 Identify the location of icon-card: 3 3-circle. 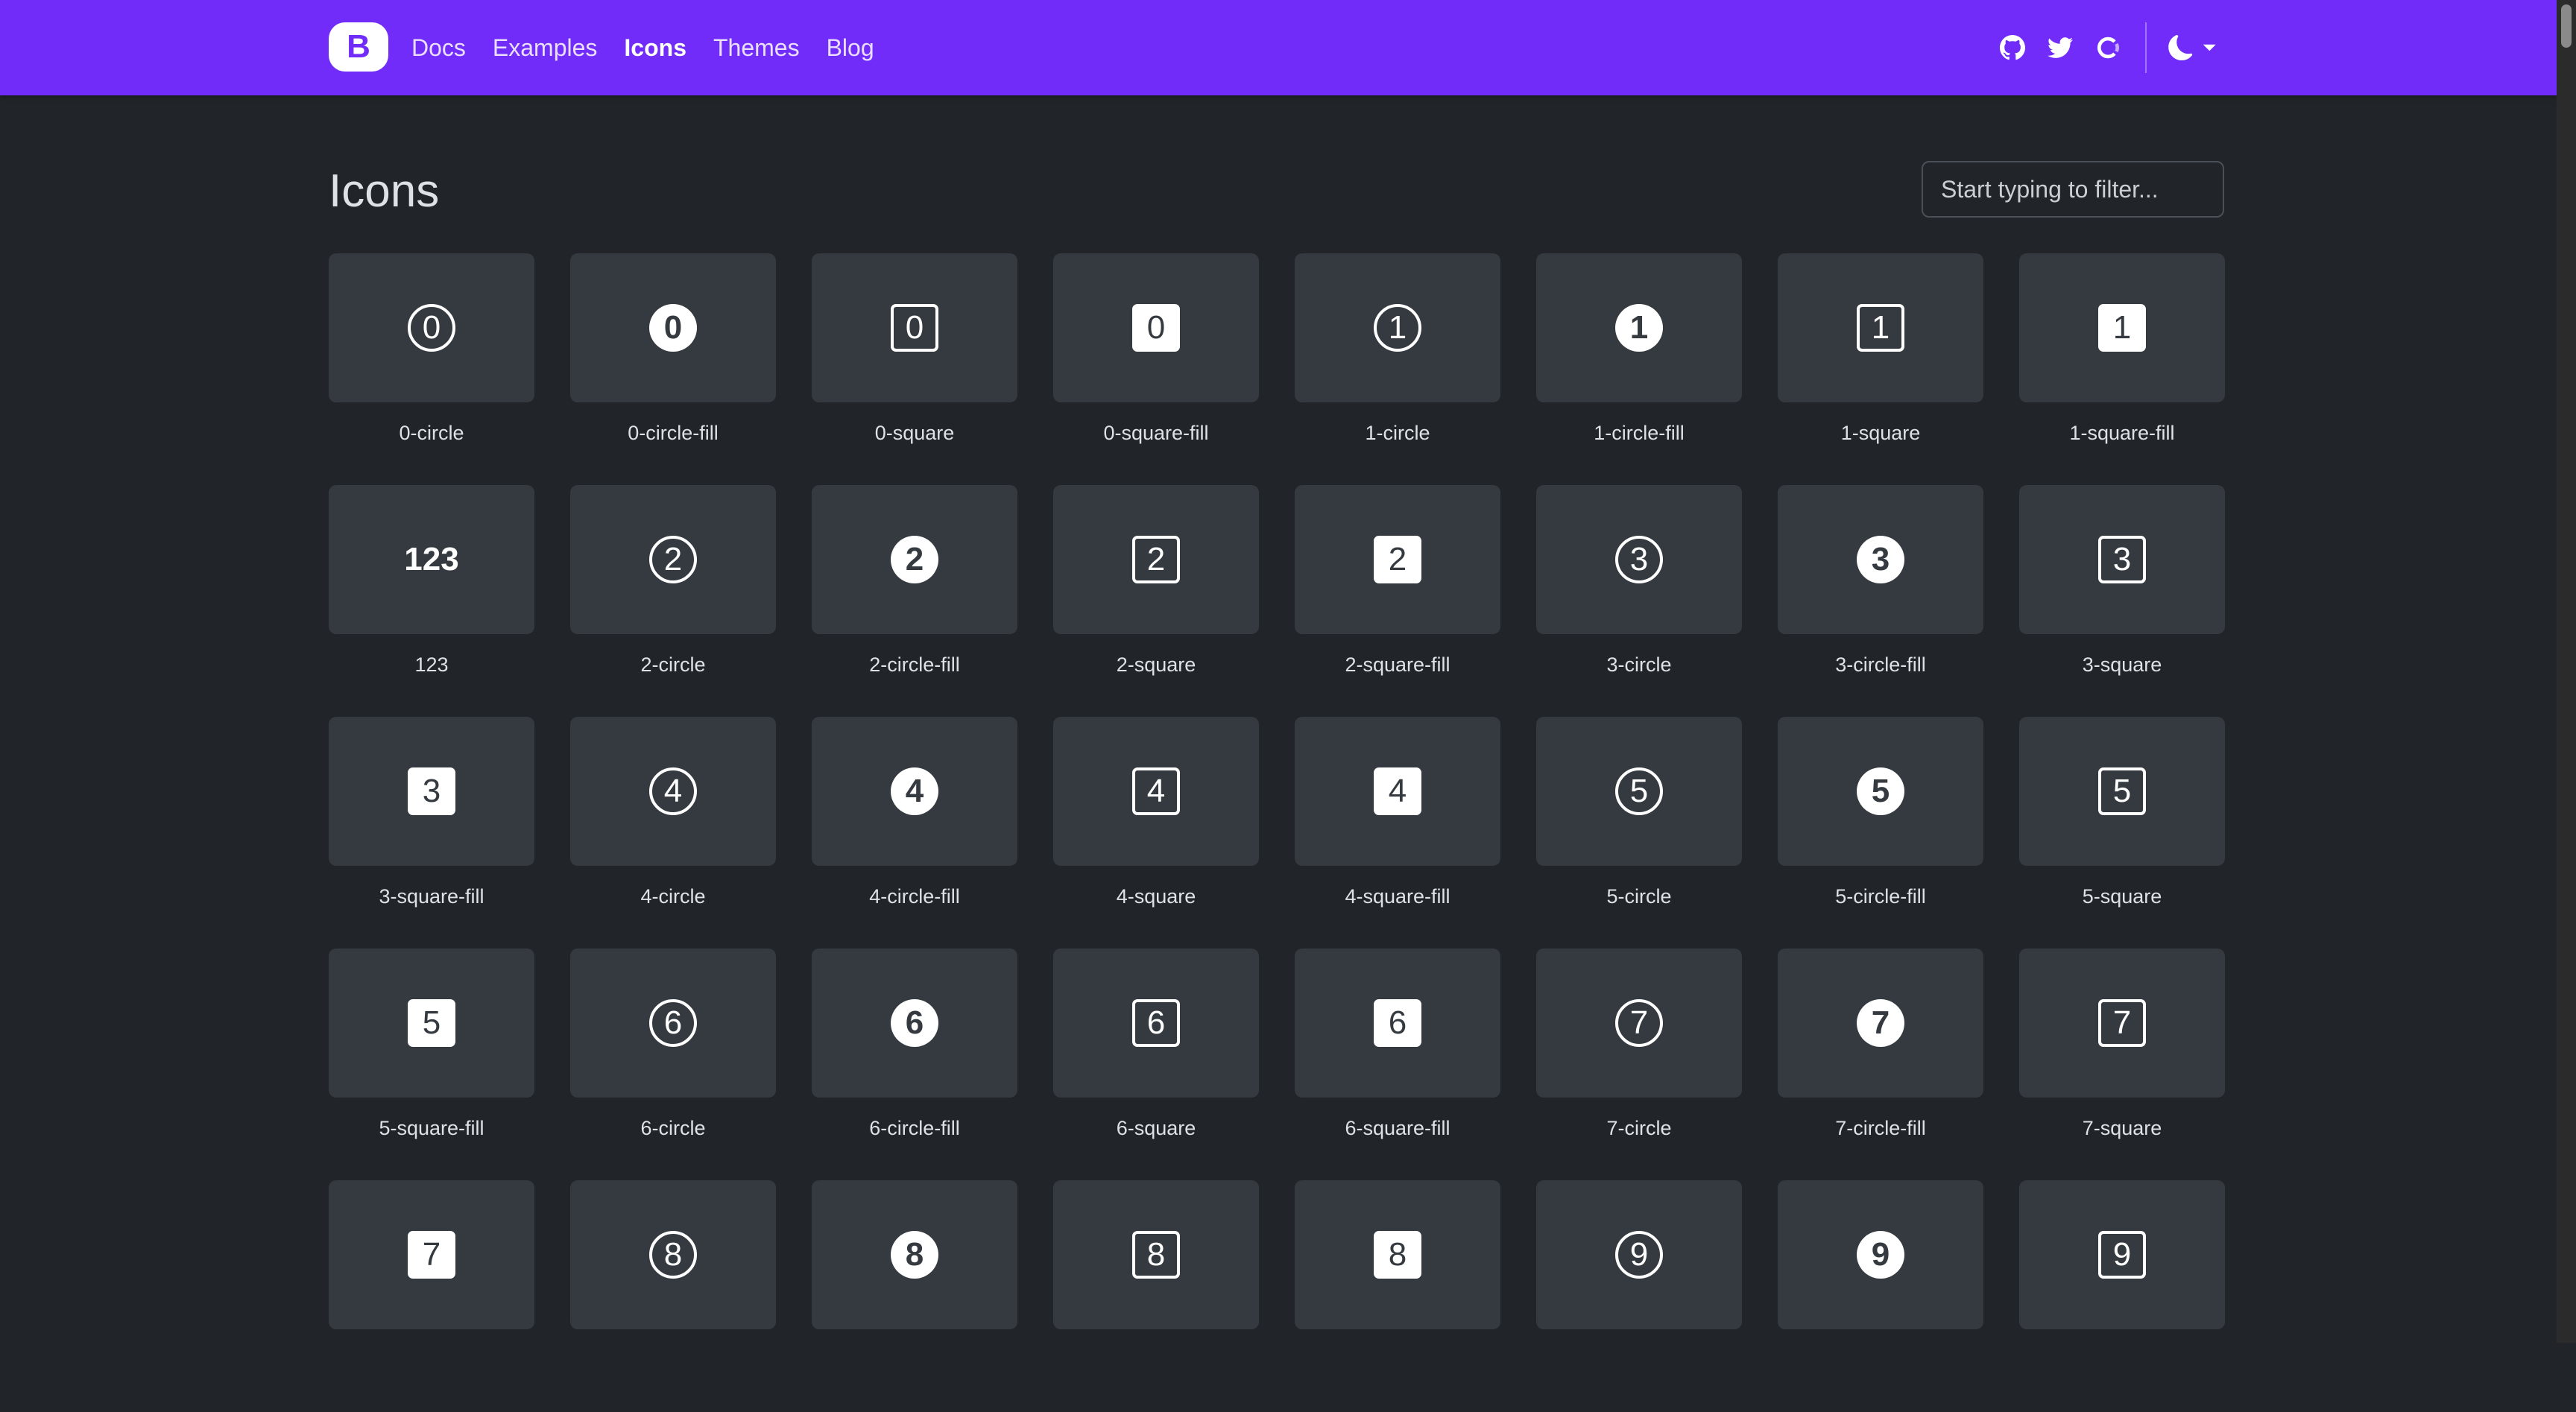
(1639, 601).